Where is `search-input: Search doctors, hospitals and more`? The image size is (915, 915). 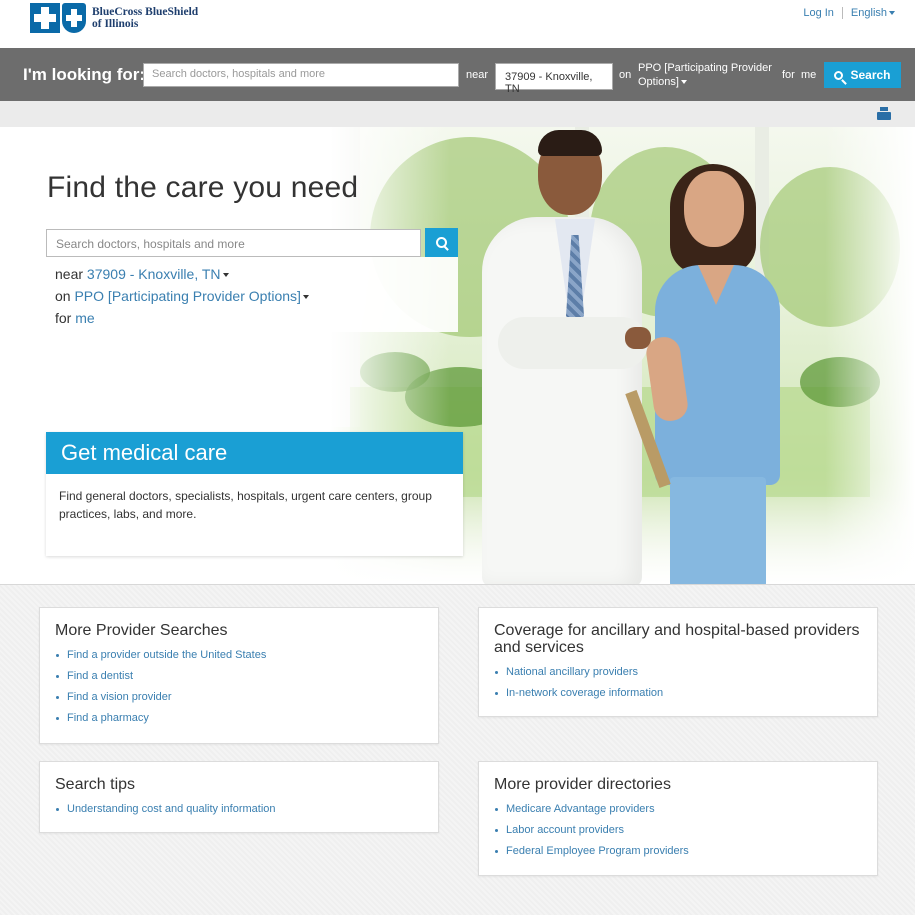 search-input: Search doctors, hospitals and more is located at coordinates (301, 75).